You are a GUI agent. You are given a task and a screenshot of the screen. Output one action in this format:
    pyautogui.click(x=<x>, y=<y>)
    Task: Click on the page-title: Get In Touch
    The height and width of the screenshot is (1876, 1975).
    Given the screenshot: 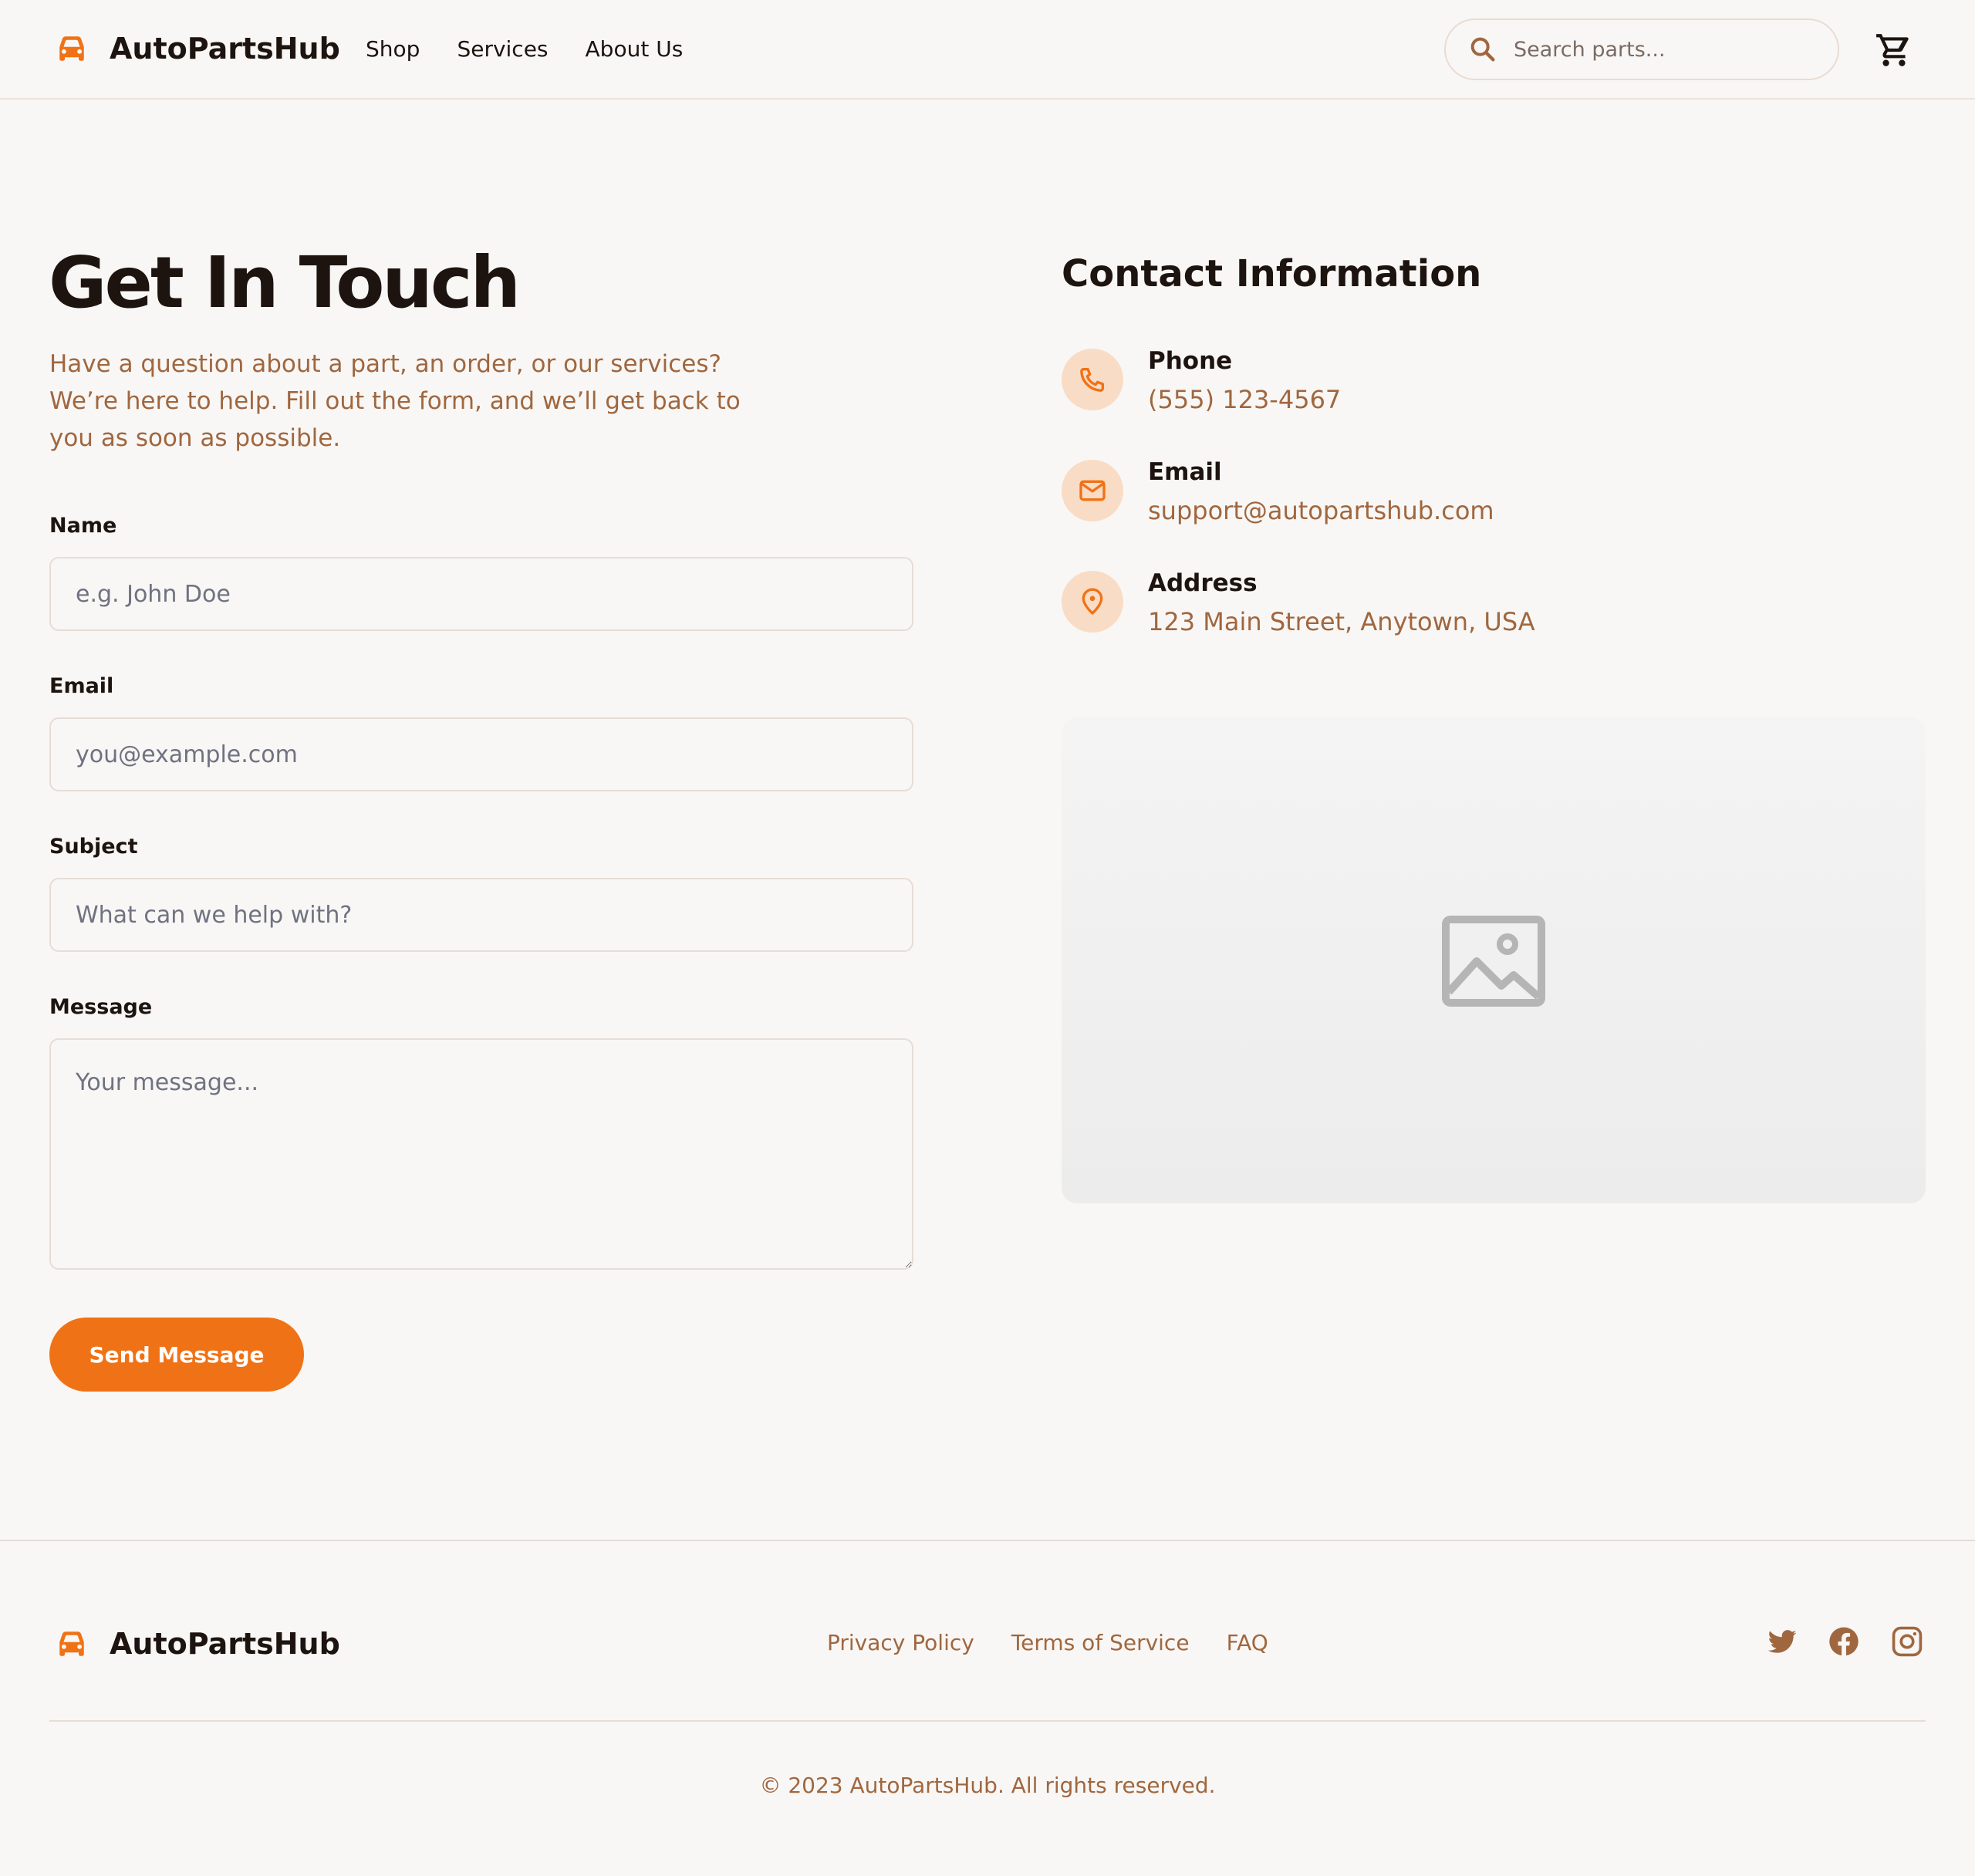 What is the action you would take?
    pyautogui.click(x=285, y=283)
    